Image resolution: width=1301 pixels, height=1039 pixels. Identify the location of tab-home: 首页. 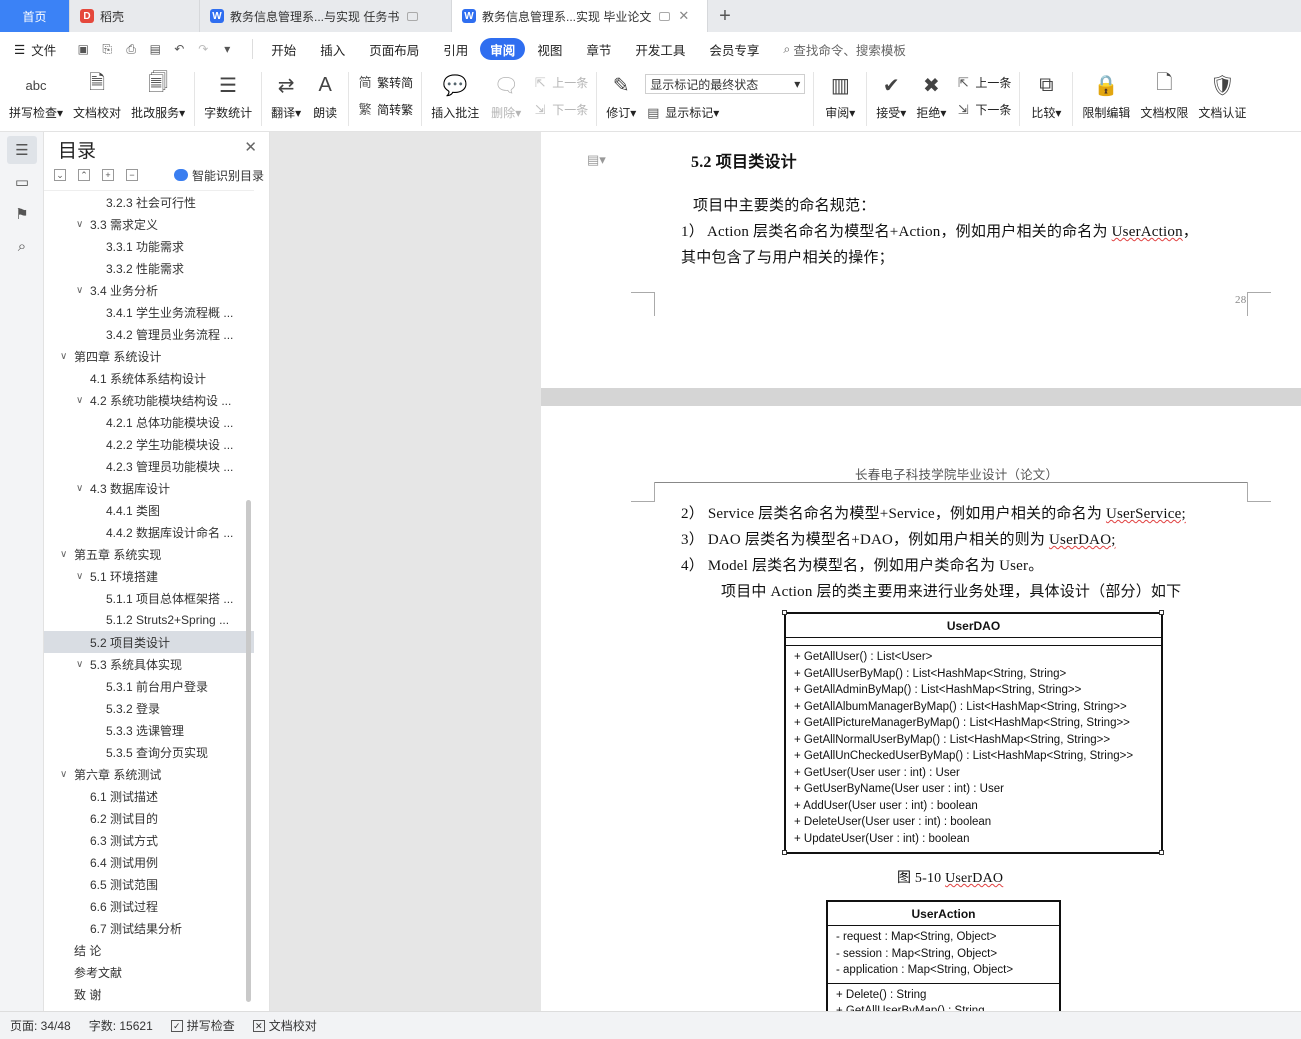
(35, 16).